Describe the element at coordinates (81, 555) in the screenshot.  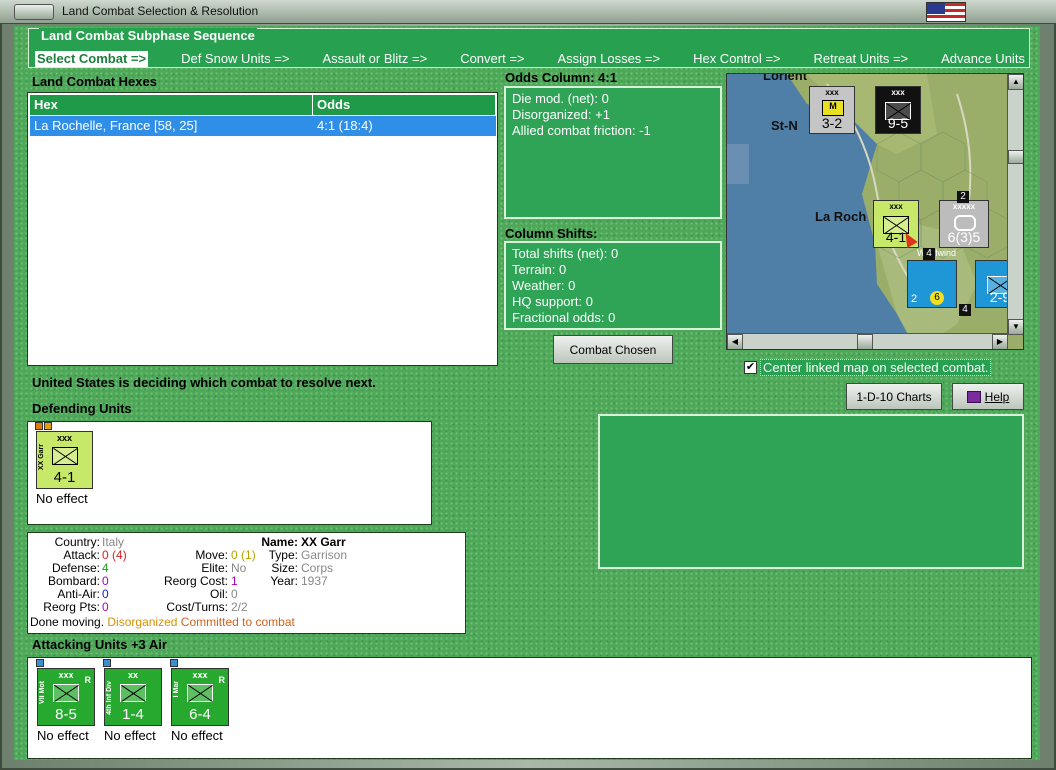
I see `attack-label: Attack:` at that location.